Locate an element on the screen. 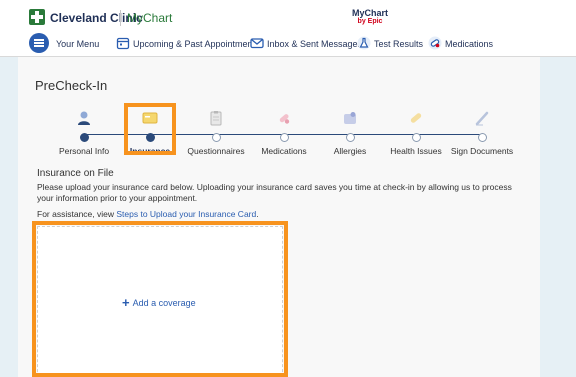  clipboard-icon is located at coordinates (216, 118).